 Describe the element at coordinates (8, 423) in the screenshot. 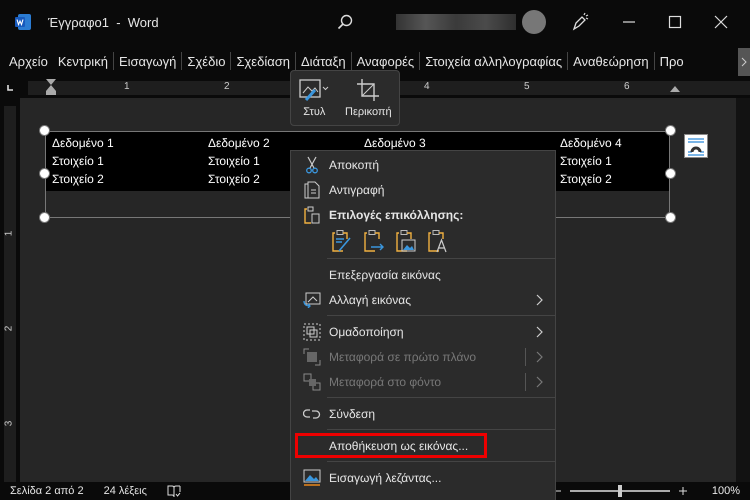

I see `ruler-number: 3` at that location.